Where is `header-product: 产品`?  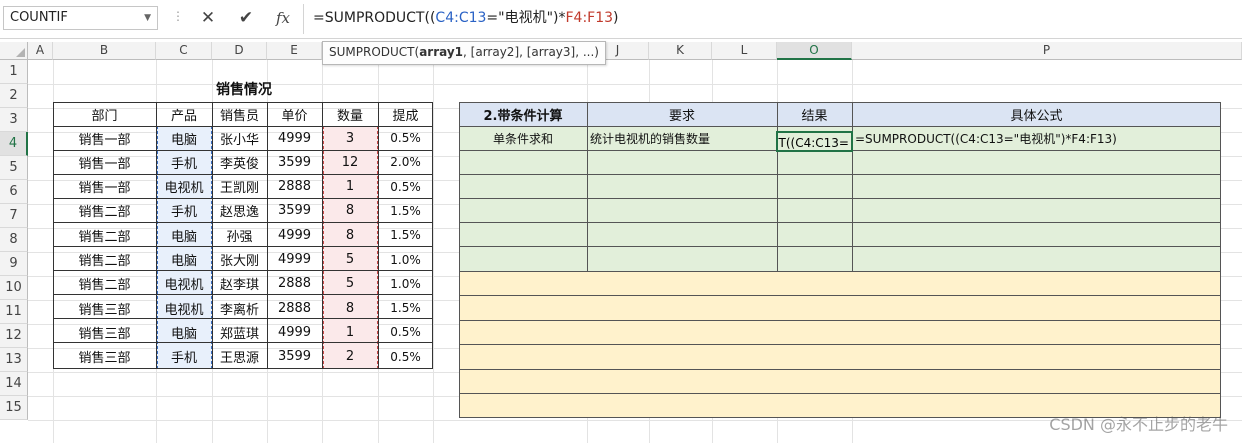 header-product: 产品 is located at coordinates (184, 114).